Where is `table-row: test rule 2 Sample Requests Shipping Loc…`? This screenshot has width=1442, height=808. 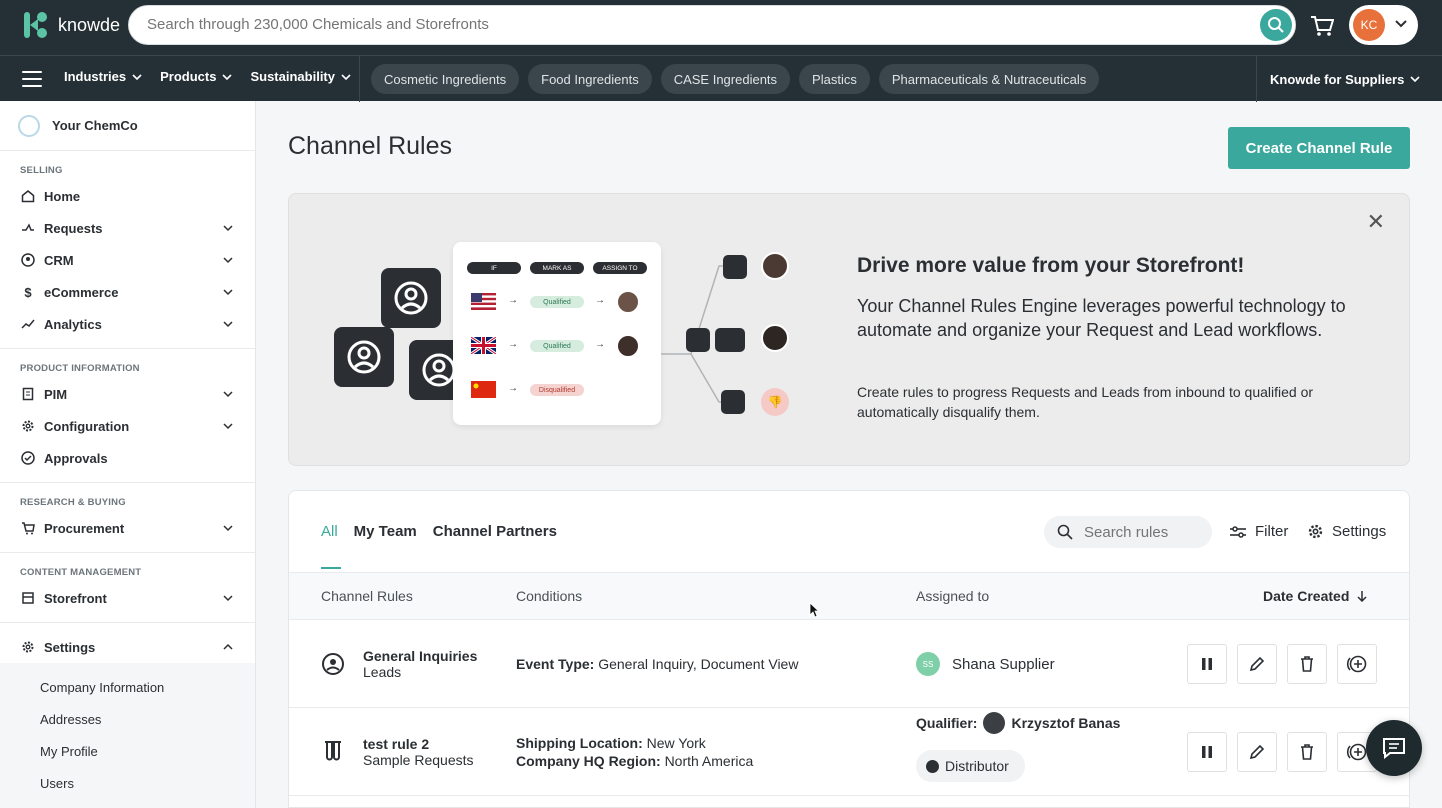 table-row: test rule 2 Sample Requests Shipping Loc… is located at coordinates (849, 752).